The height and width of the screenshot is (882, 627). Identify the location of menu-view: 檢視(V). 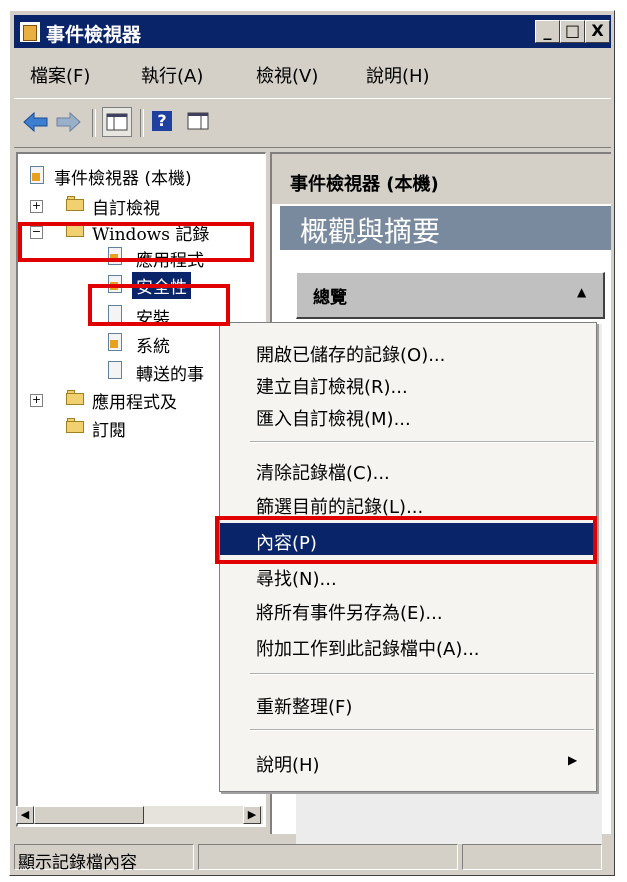
(287, 75).